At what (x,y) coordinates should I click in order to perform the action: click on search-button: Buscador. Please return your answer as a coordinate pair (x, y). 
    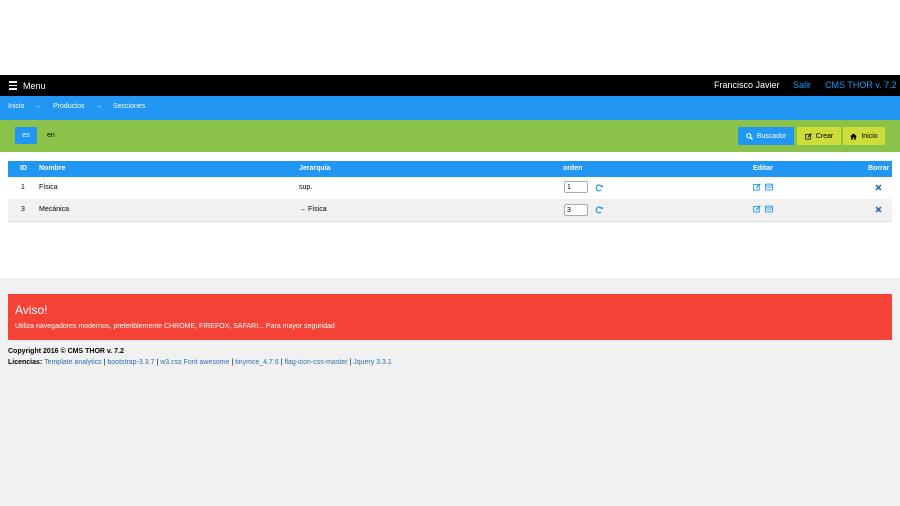
    Looking at the image, I should click on (766, 136).